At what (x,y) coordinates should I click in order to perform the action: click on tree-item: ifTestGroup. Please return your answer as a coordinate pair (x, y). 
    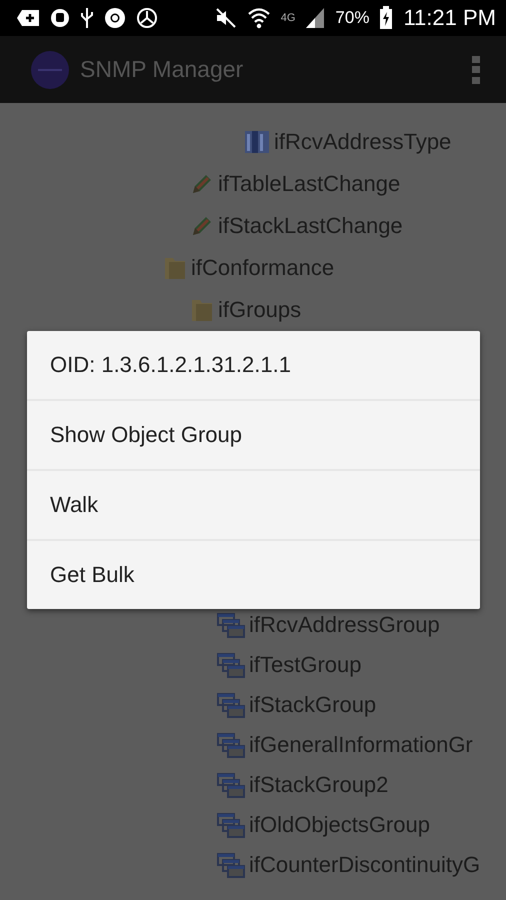
    Looking at the image, I should click on (305, 665).